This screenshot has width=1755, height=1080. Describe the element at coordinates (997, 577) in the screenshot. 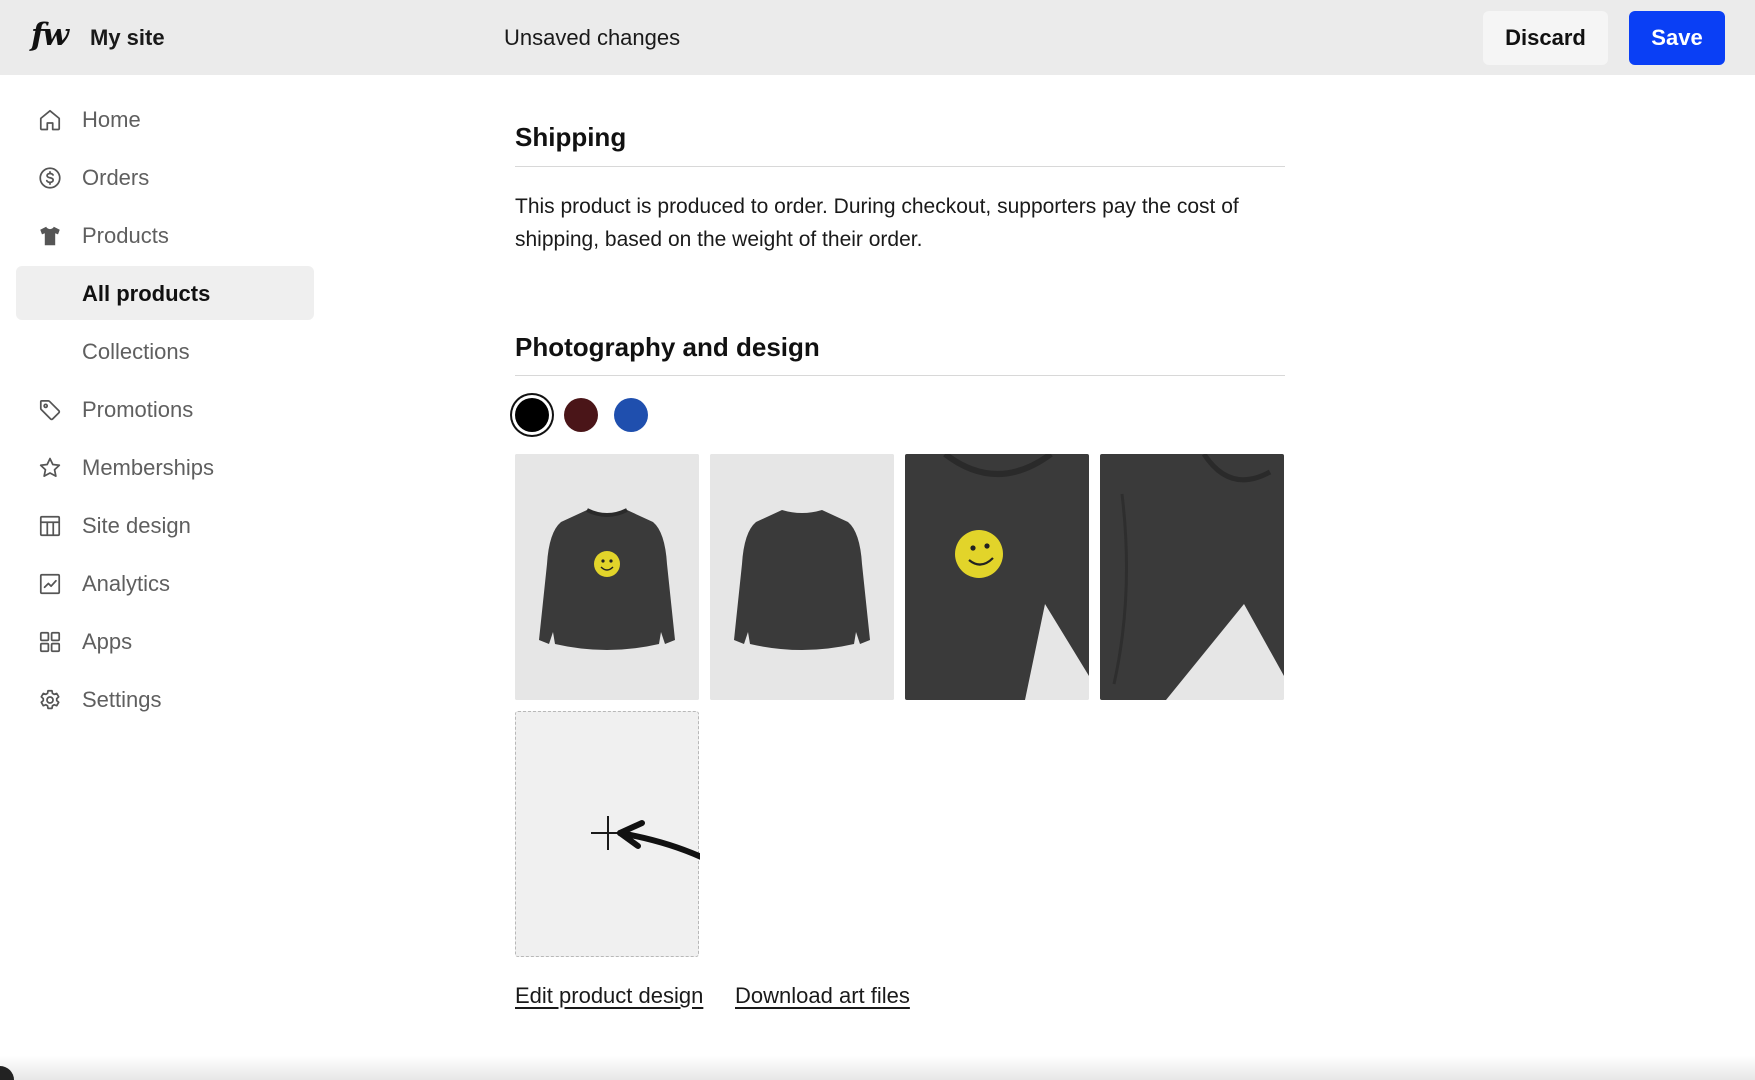

I see `product-image-closeup-front` at that location.